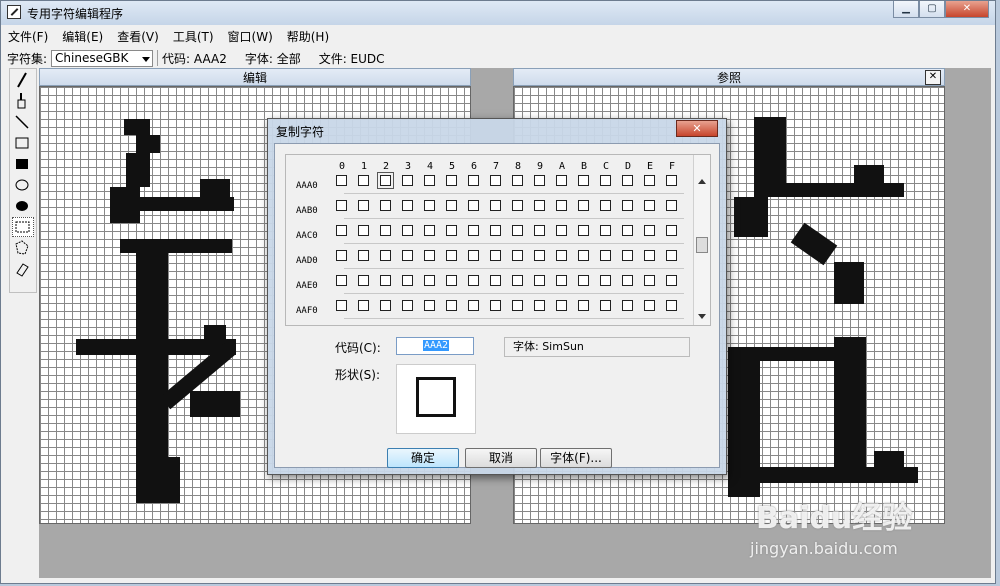  I want to click on menu-edit: 编辑(E), so click(82, 36).